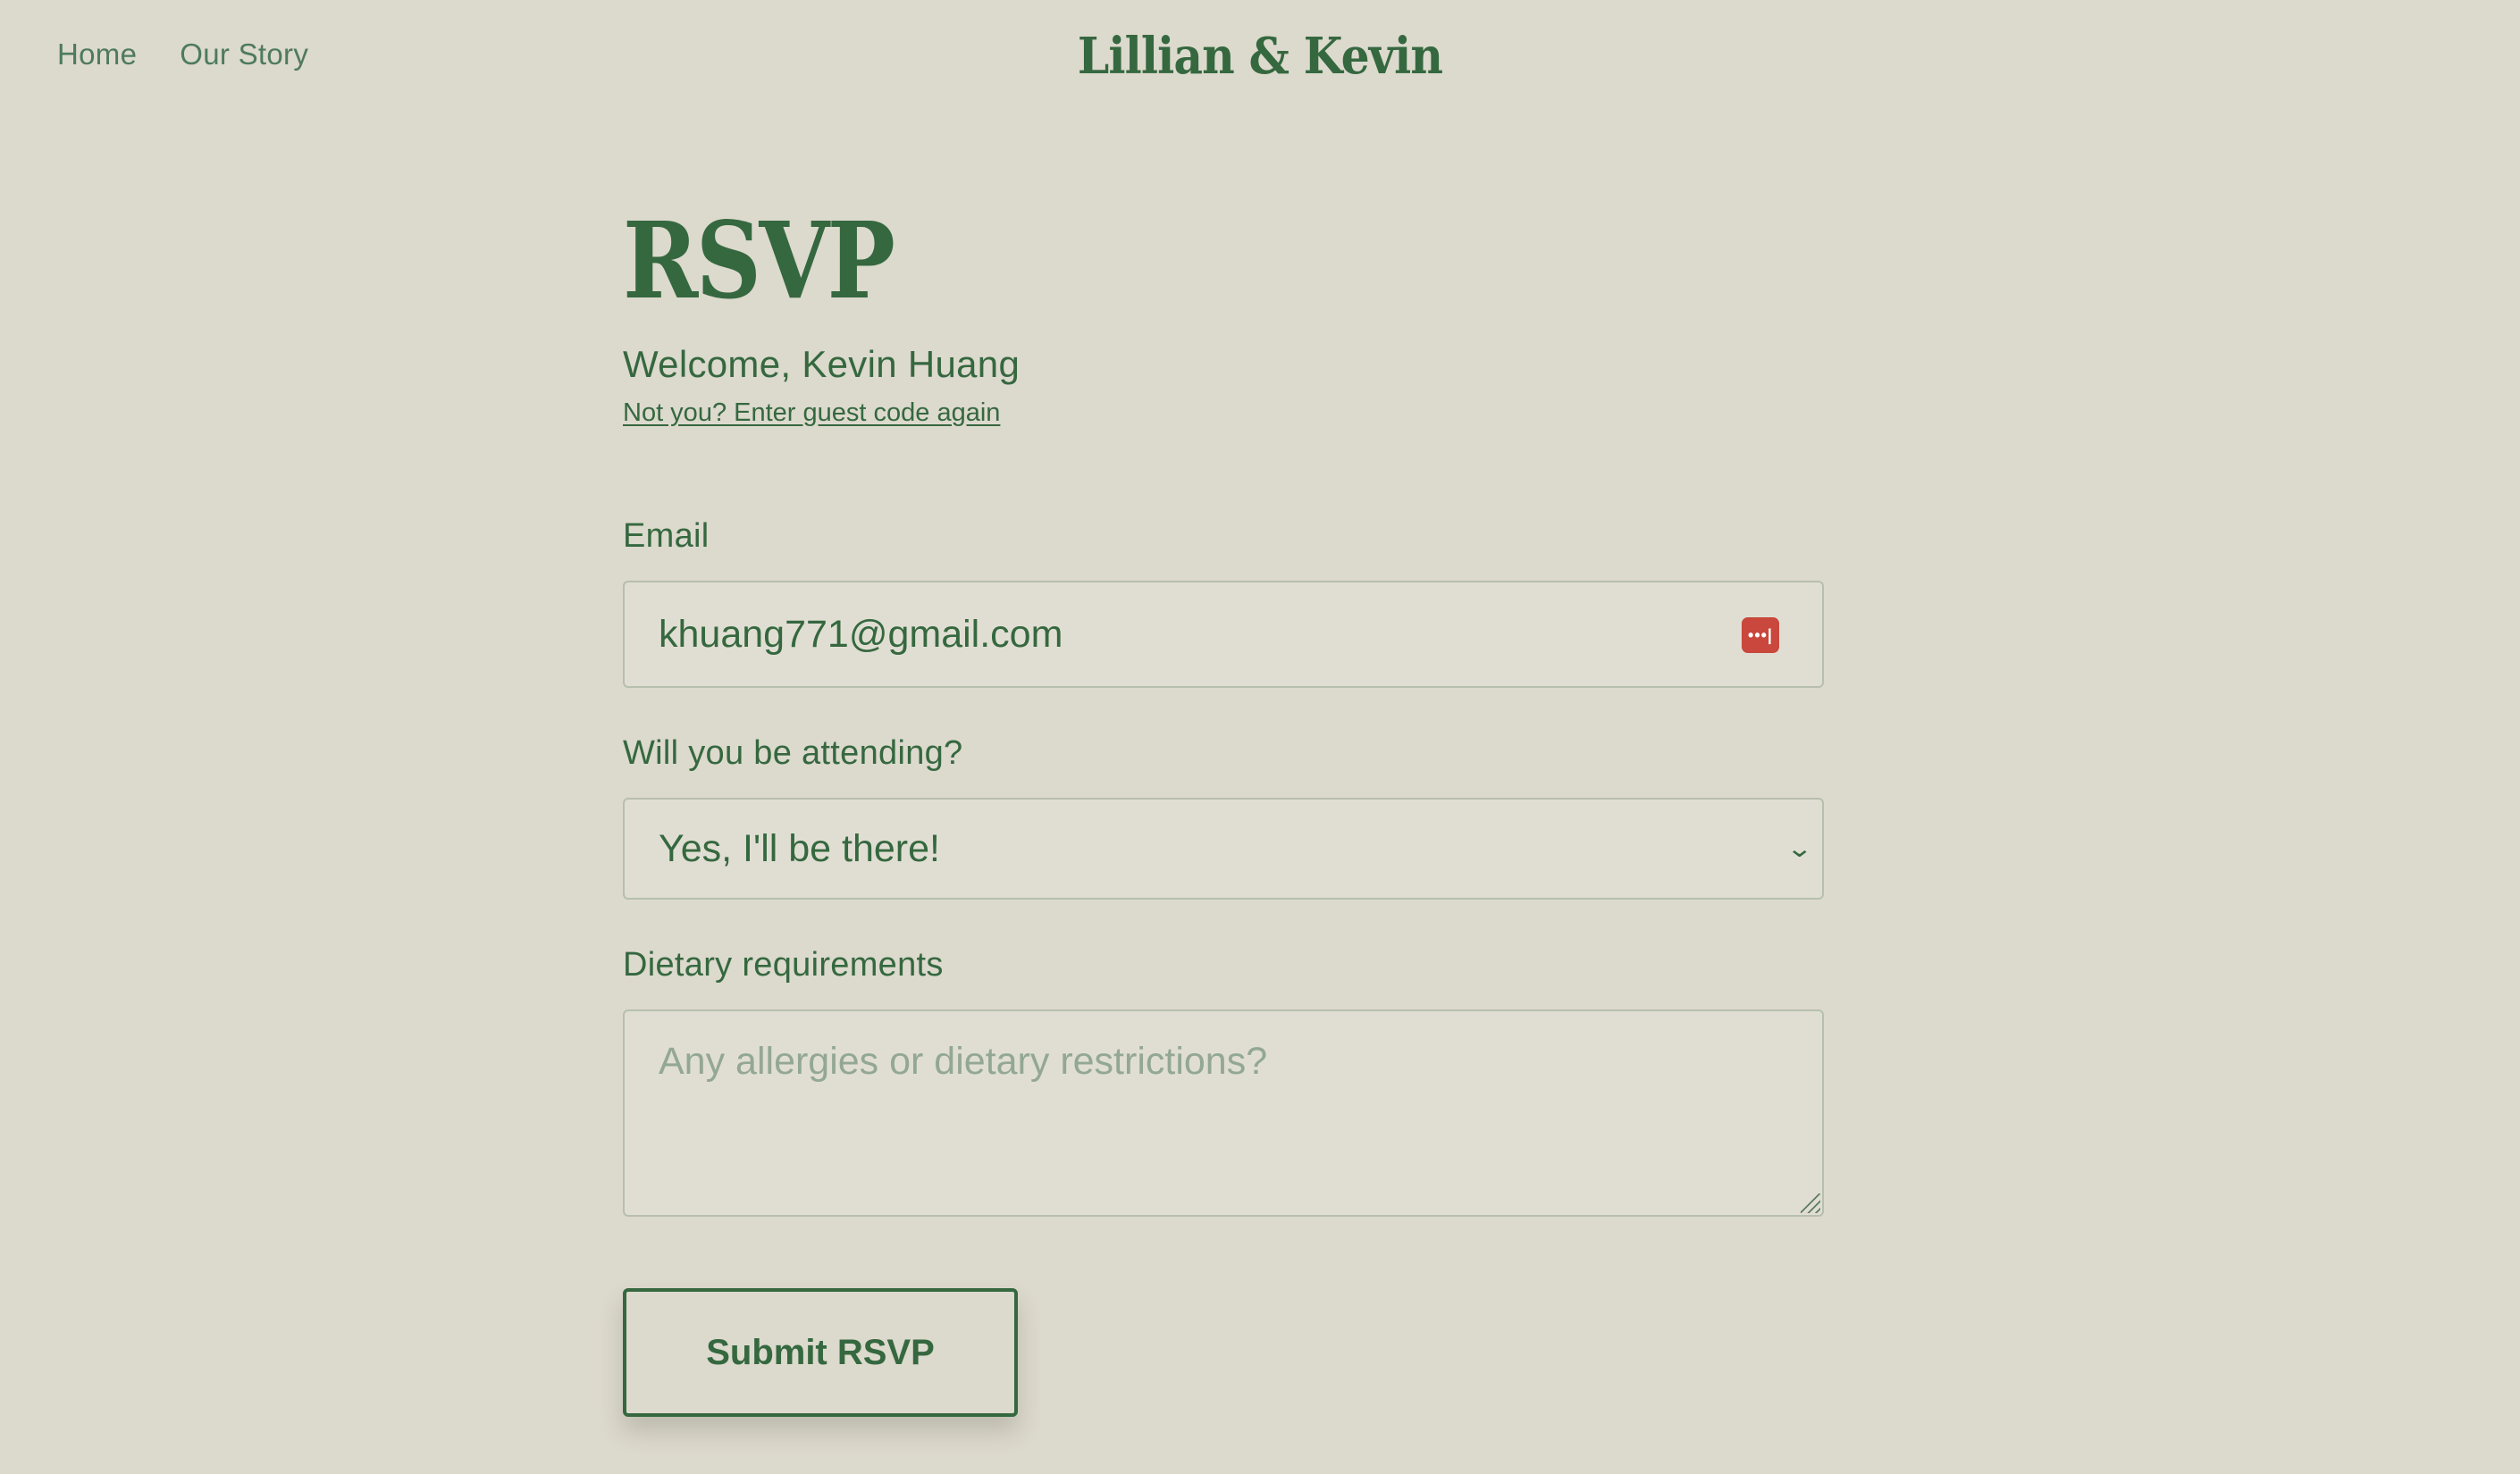 The image size is (2520, 1474). Describe the element at coordinates (811, 413) in the screenshot. I see `reenter-guest-code-link: Not you? Enter guest code again` at that location.